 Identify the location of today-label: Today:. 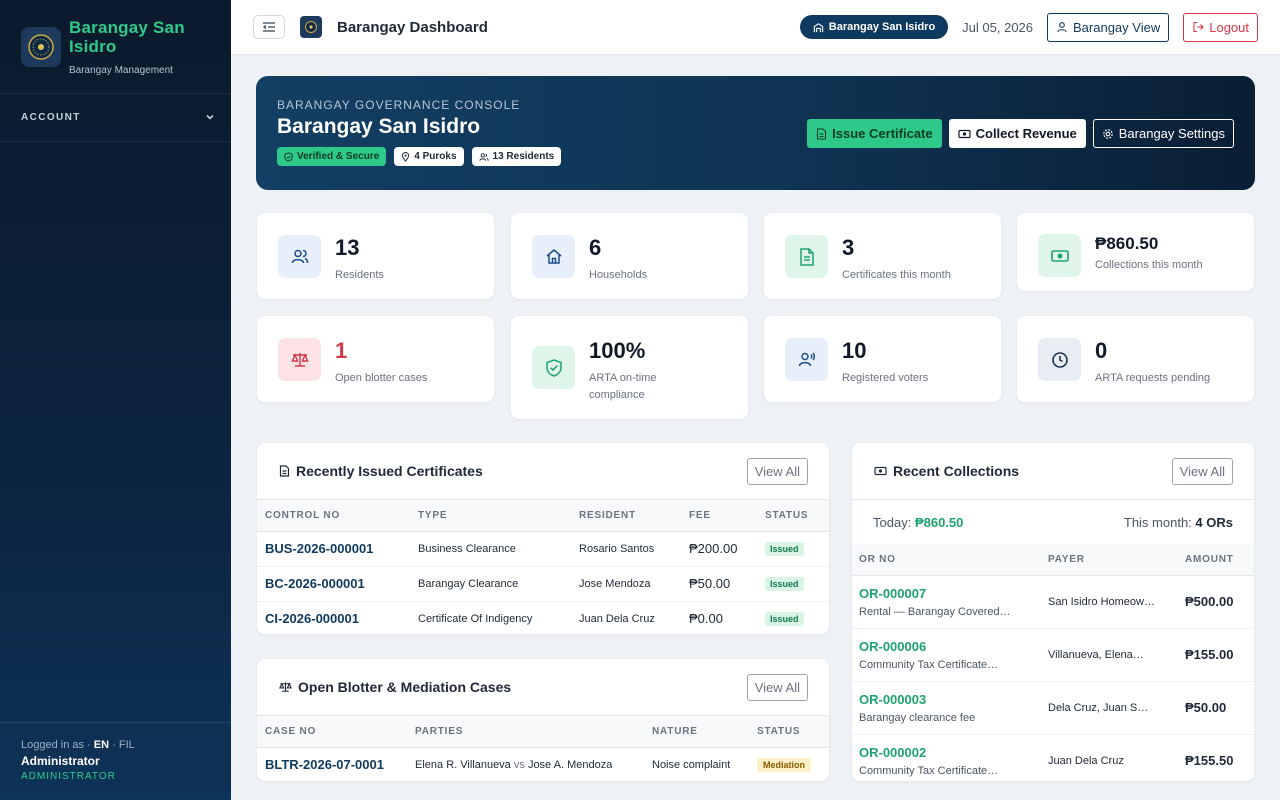
(892, 522).